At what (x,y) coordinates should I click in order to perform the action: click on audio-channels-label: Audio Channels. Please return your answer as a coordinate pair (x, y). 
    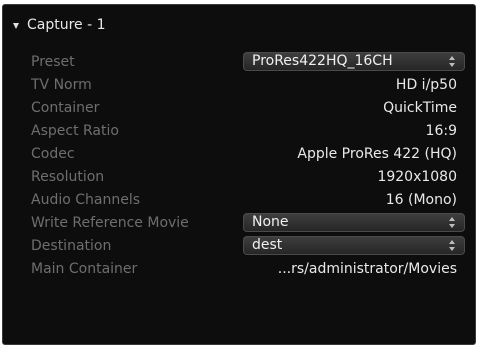
    Looking at the image, I should click on (86, 200).